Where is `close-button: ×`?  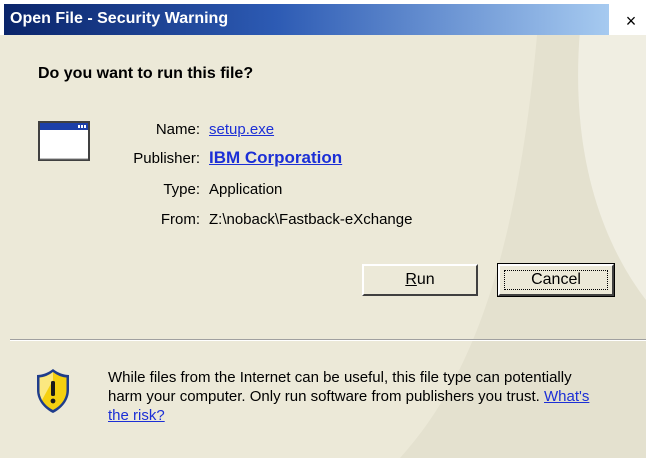 close-button: × is located at coordinates (631, 21).